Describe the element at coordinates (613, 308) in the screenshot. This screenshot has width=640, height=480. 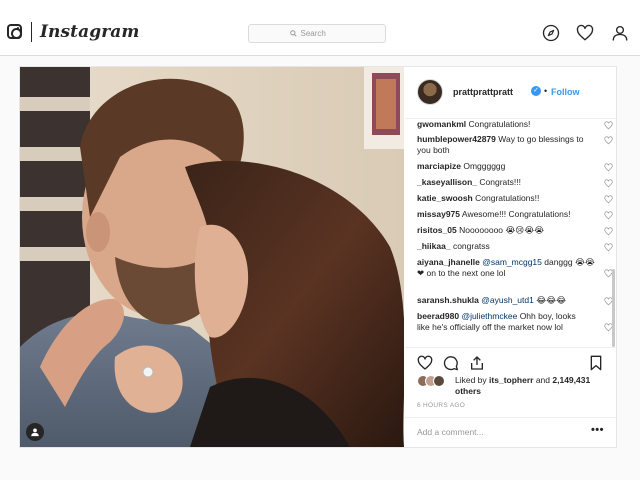
I see `scrollbar-thumb` at that location.